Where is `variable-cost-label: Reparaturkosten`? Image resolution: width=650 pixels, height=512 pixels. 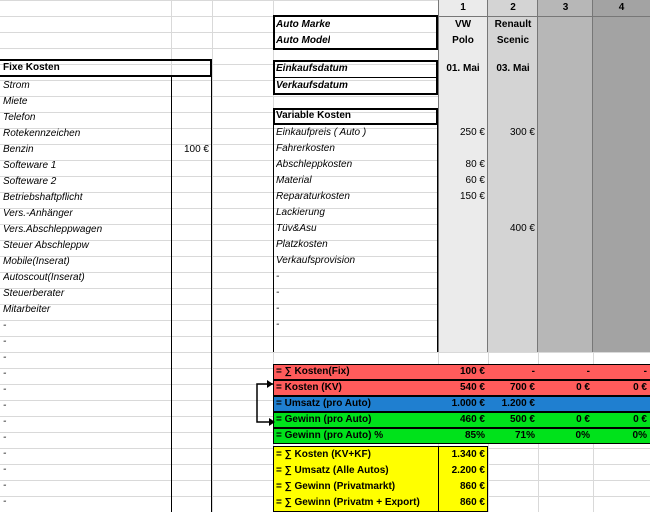
variable-cost-label: Reparaturkosten is located at coordinates (313, 196).